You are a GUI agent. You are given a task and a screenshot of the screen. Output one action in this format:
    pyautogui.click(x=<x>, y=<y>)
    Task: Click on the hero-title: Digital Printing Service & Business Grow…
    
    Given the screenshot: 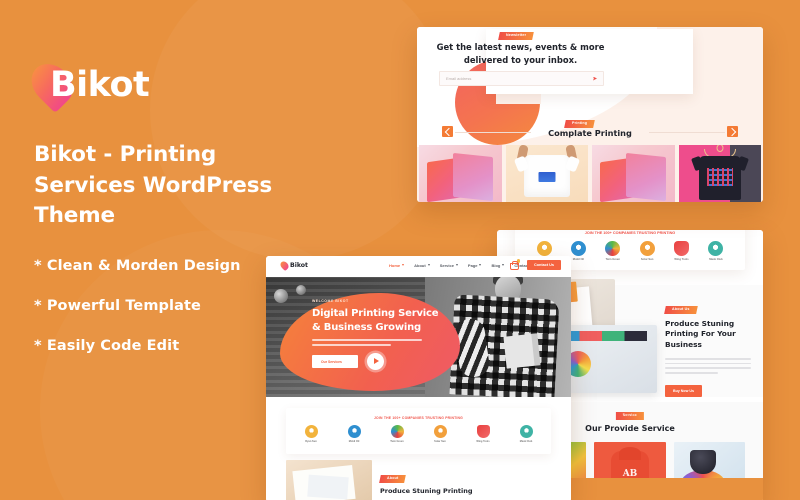 What is the action you would take?
    pyautogui.click(x=375, y=320)
    